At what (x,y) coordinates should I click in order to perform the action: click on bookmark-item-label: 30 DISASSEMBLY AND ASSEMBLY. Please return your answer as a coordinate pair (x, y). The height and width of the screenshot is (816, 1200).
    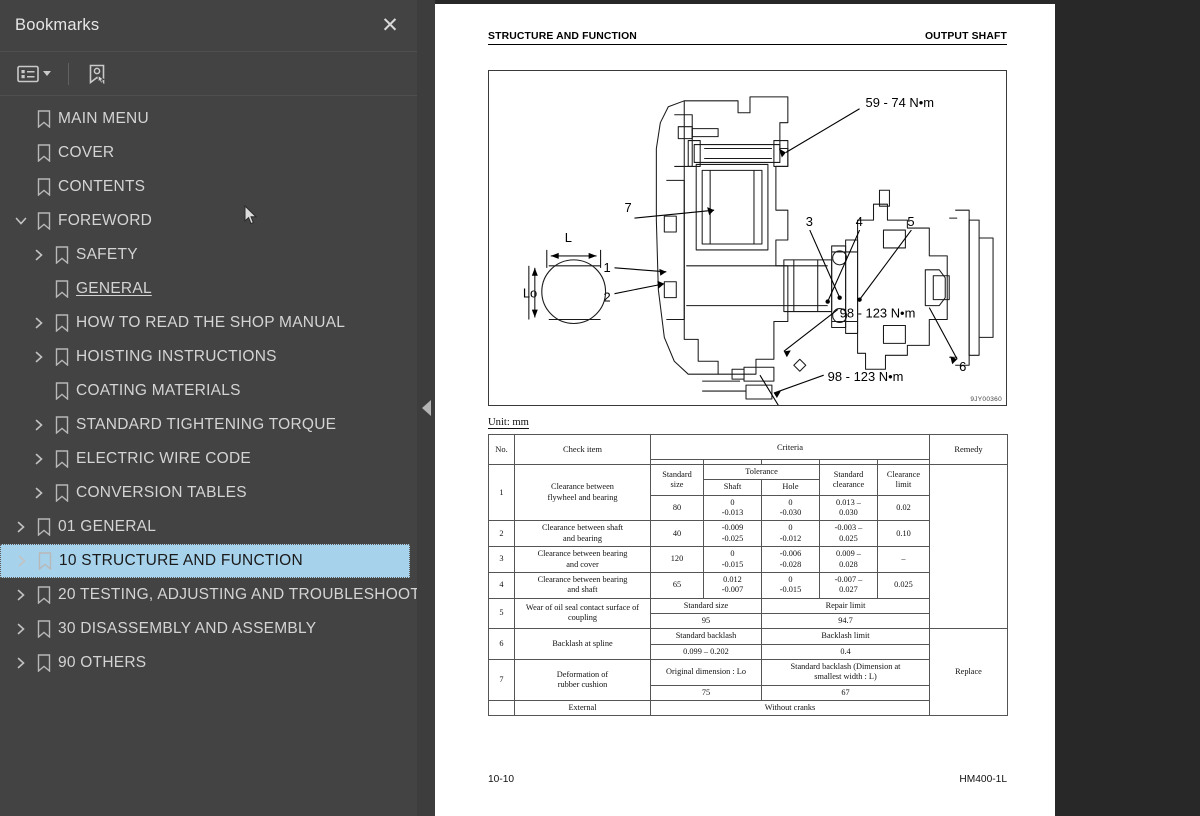
    Looking at the image, I should click on (187, 628).